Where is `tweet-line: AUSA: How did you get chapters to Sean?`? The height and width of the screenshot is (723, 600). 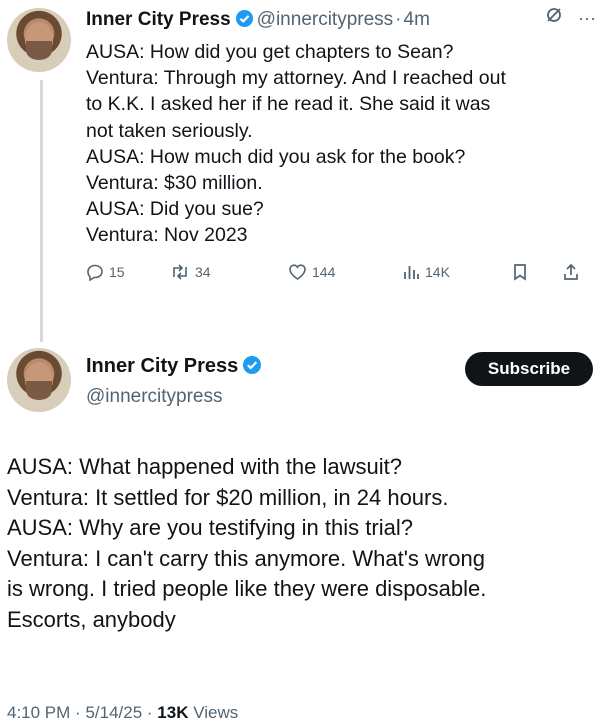
tweet-line: AUSA: How did you get chapters to Sean? is located at coordinates (270, 52).